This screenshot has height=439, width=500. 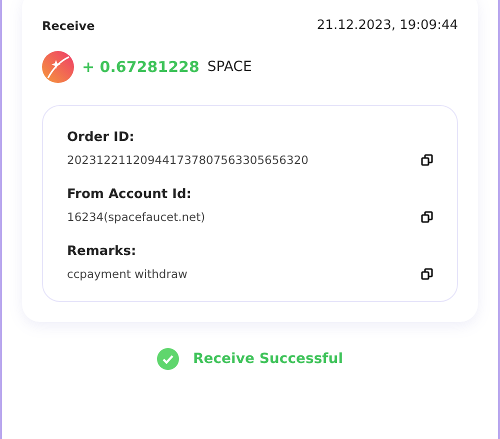 What do you see at coordinates (141, 67) in the screenshot?
I see `amount: + 0.67281228` at bounding box center [141, 67].